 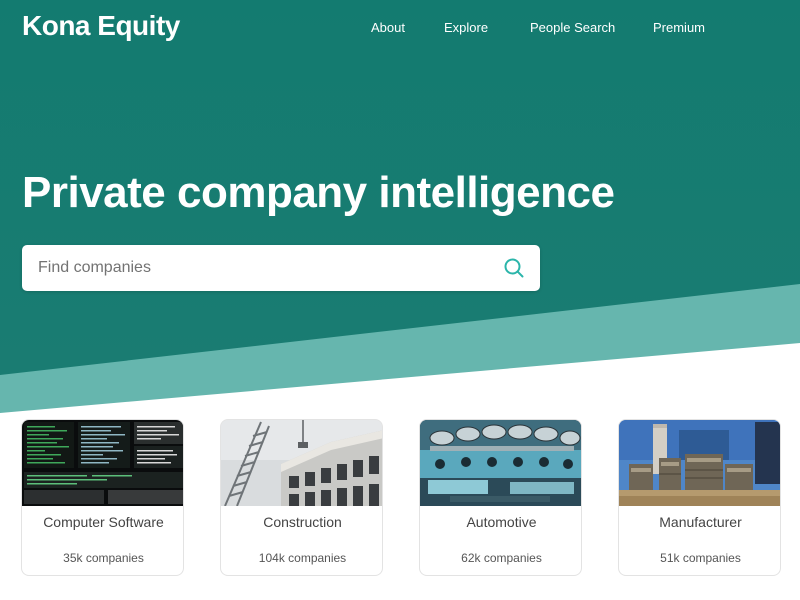 What do you see at coordinates (388, 27) in the screenshot?
I see `nav-item-about: About` at bounding box center [388, 27].